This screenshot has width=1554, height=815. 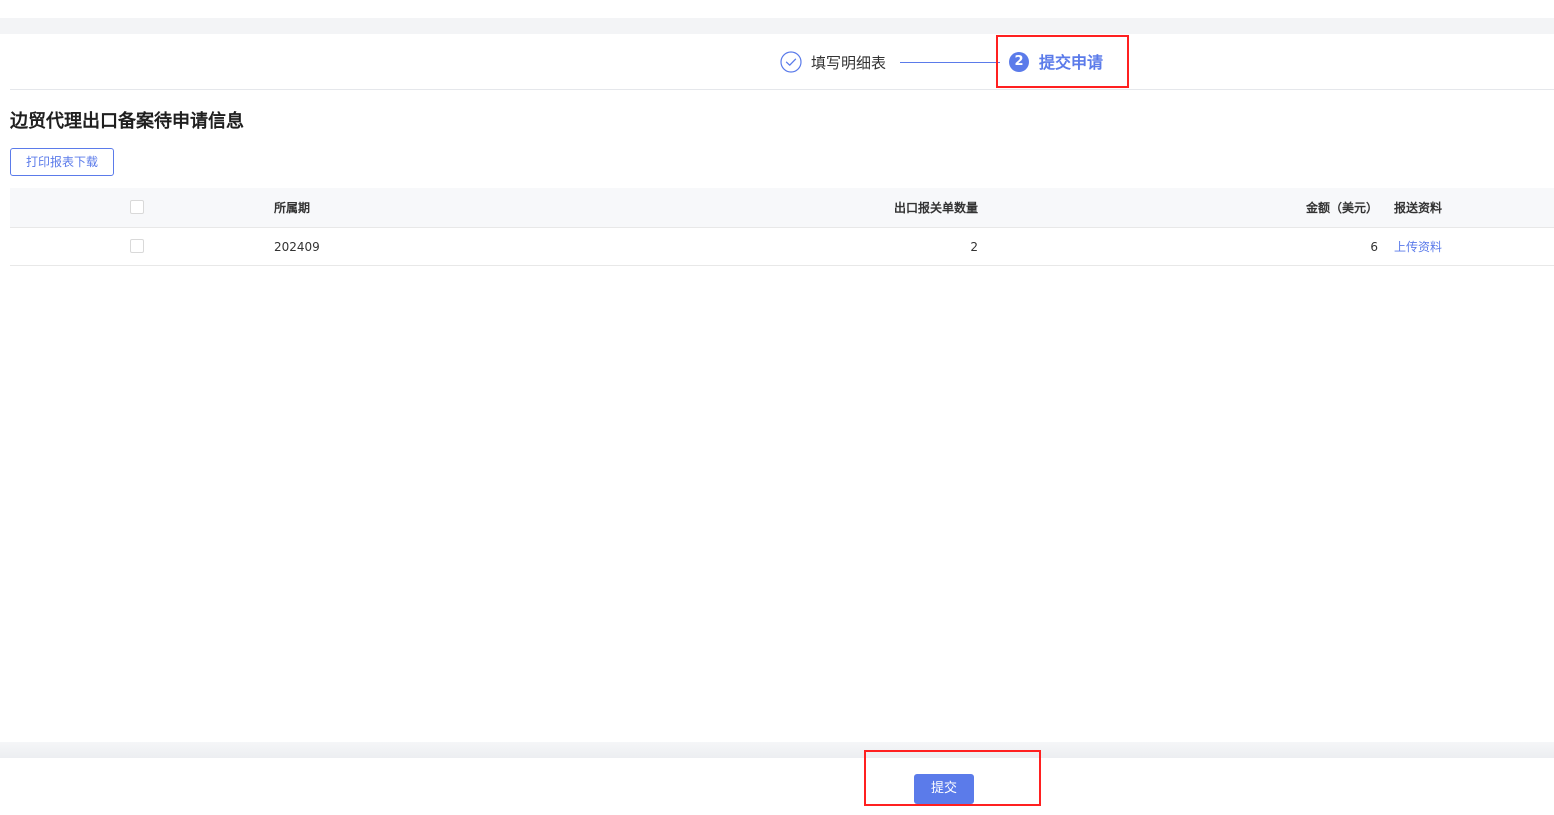 What do you see at coordinates (62, 162) in the screenshot?
I see `print-report-download-button: 打印报表下载` at bounding box center [62, 162].